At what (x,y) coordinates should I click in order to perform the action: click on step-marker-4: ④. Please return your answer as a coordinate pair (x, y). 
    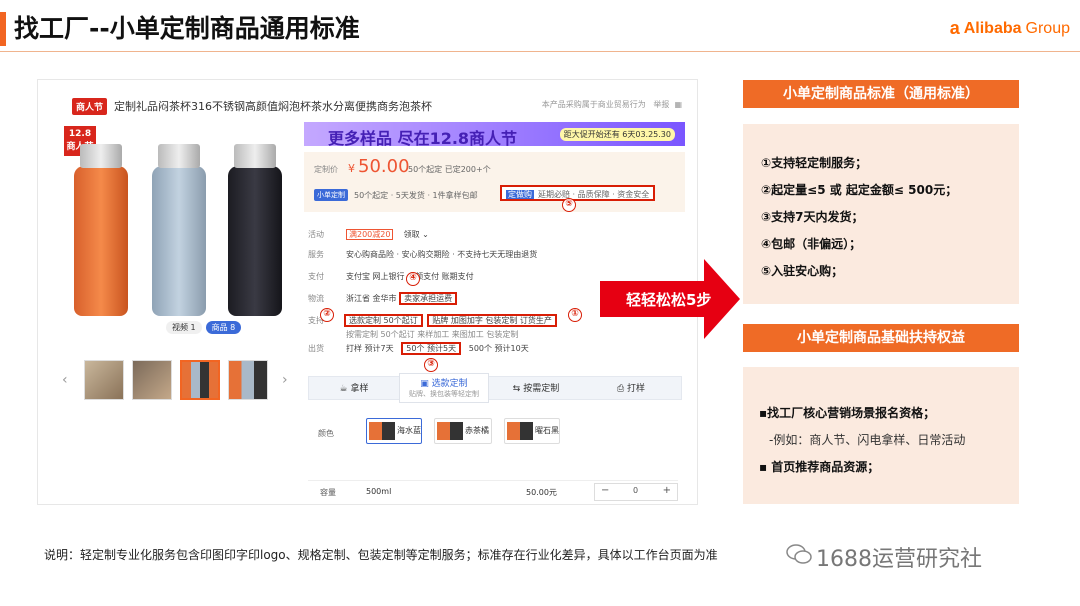
    Looking at the image, I should click on (413, 279).